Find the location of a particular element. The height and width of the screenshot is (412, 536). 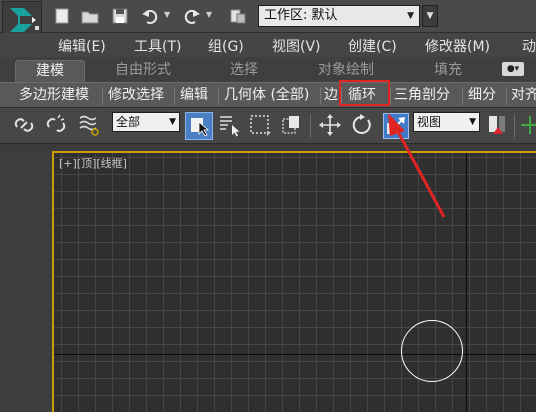

select-object-icon is located at coordinates (200, 127).